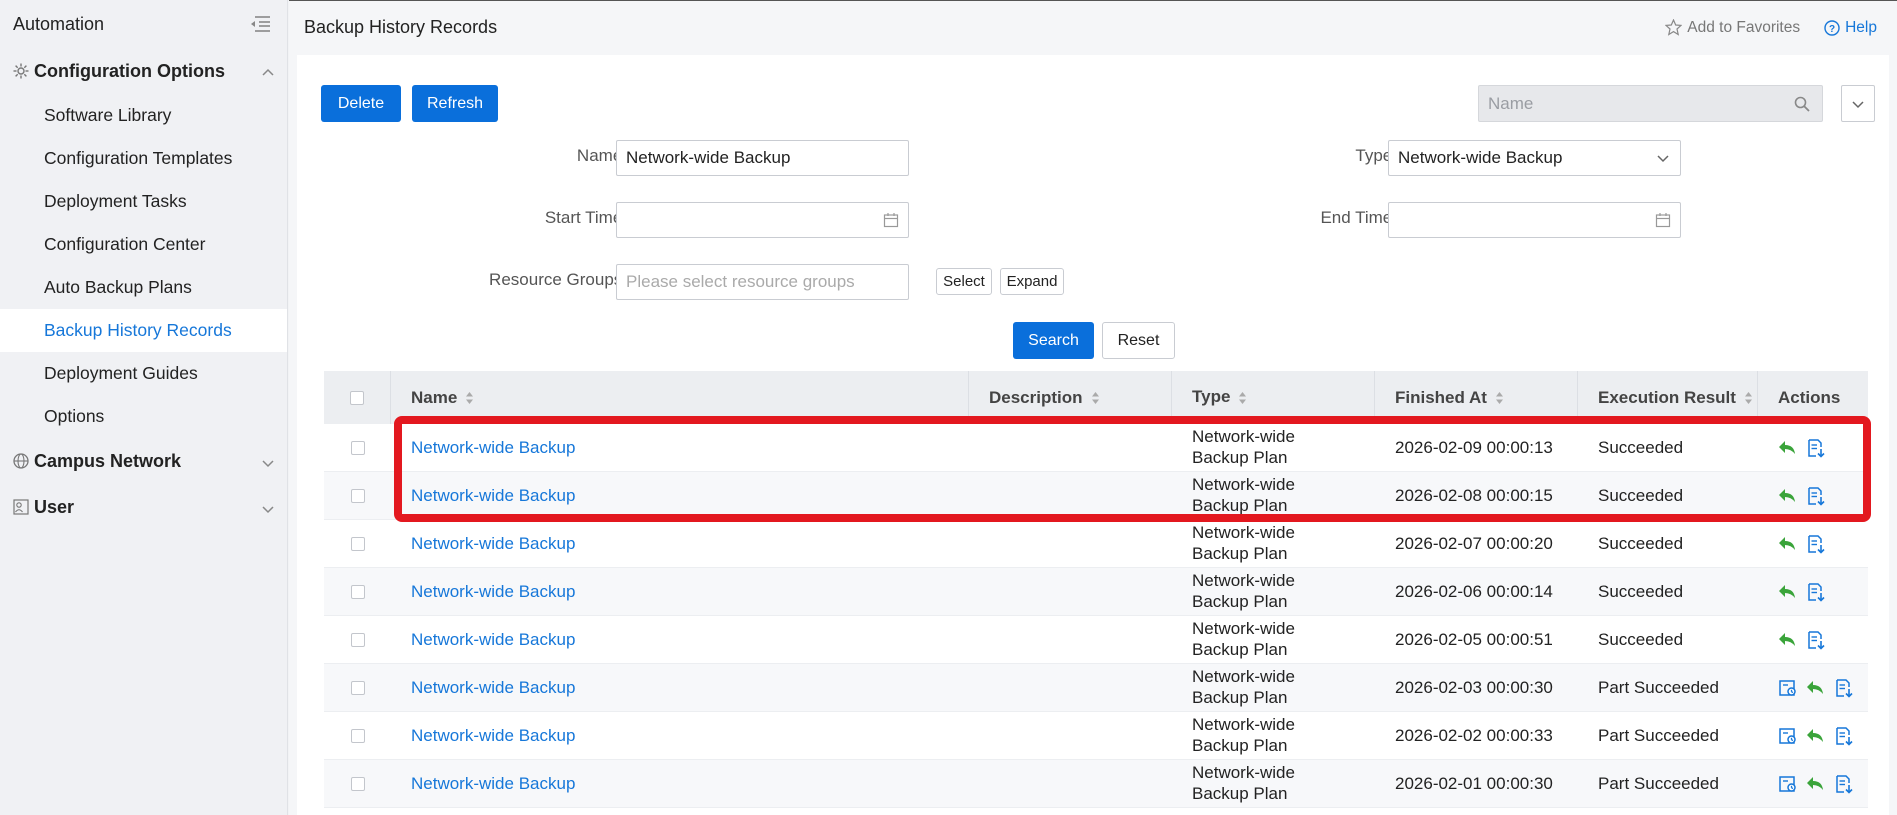 The image size is (1897, 815). I want to click on sidebar-group-configuration-options: Configuration Options, so click(143, 71).